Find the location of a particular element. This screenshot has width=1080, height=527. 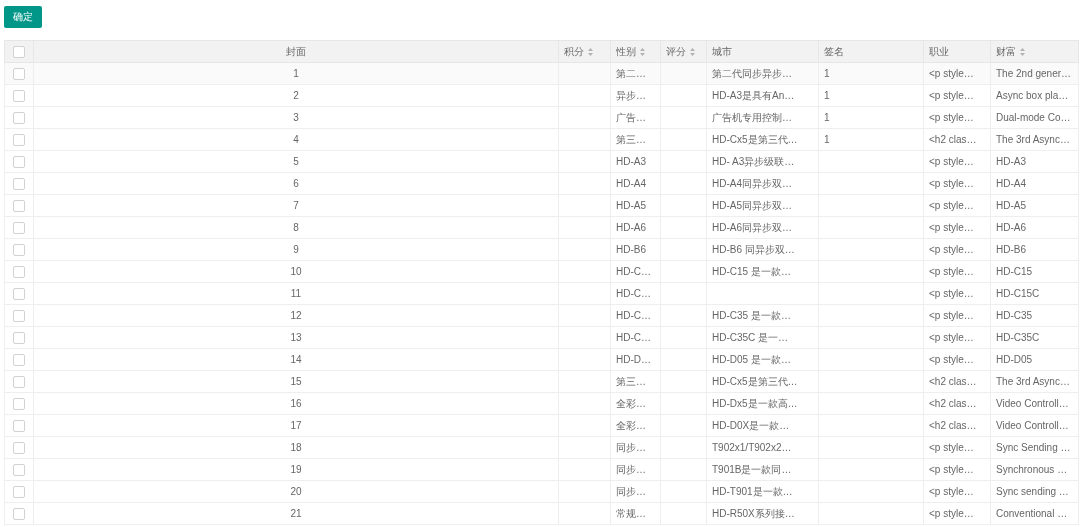

table-cell: HD-C15 is located at coordinates (1014, 271).